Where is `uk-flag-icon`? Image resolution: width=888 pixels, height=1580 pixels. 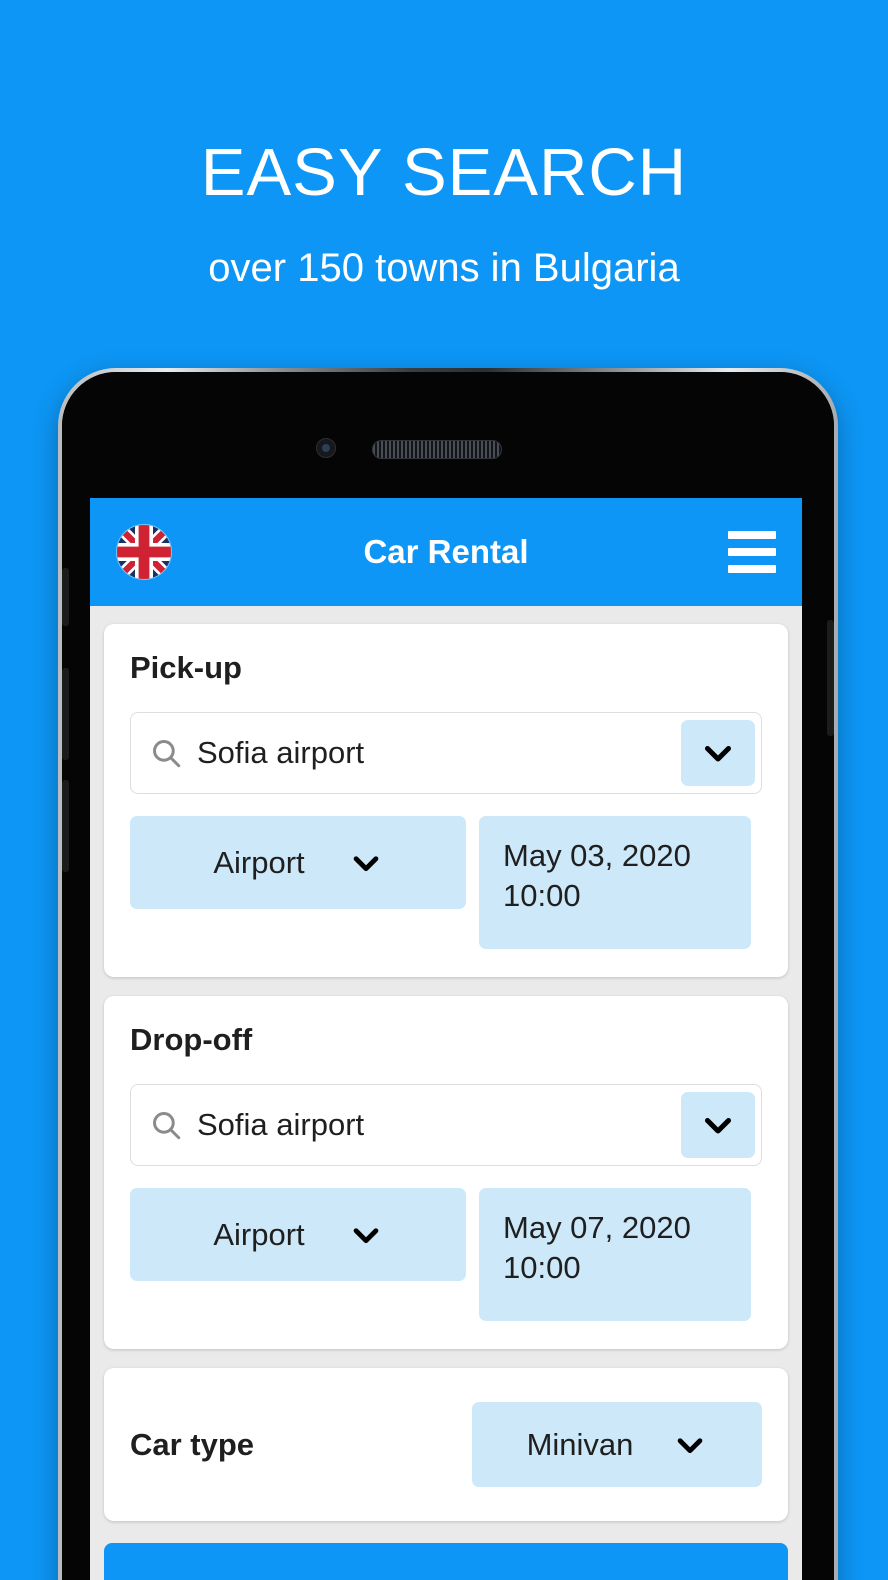
uk-flag-icon is located at coordinates (144, 552).